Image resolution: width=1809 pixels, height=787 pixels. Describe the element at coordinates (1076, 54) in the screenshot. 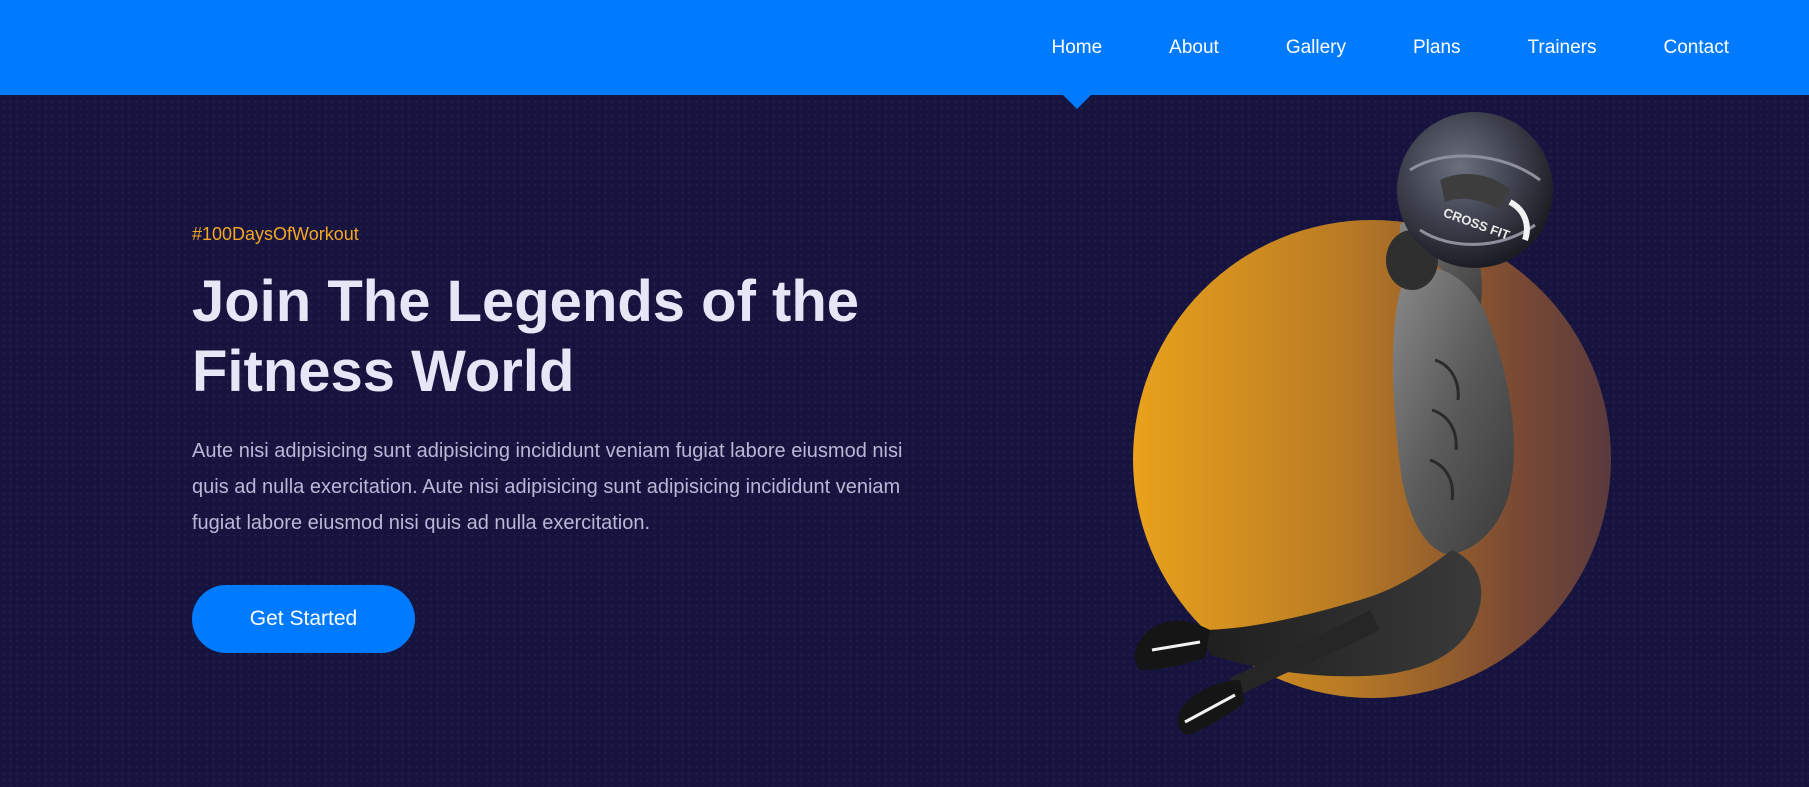

I see `nav-item-home: Home` at that location.